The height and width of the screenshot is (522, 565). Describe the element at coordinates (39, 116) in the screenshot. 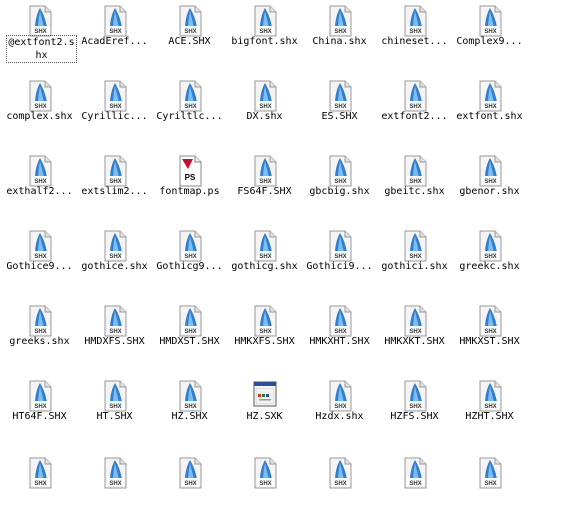

I see `file-name-label: complex.shx` at that location.